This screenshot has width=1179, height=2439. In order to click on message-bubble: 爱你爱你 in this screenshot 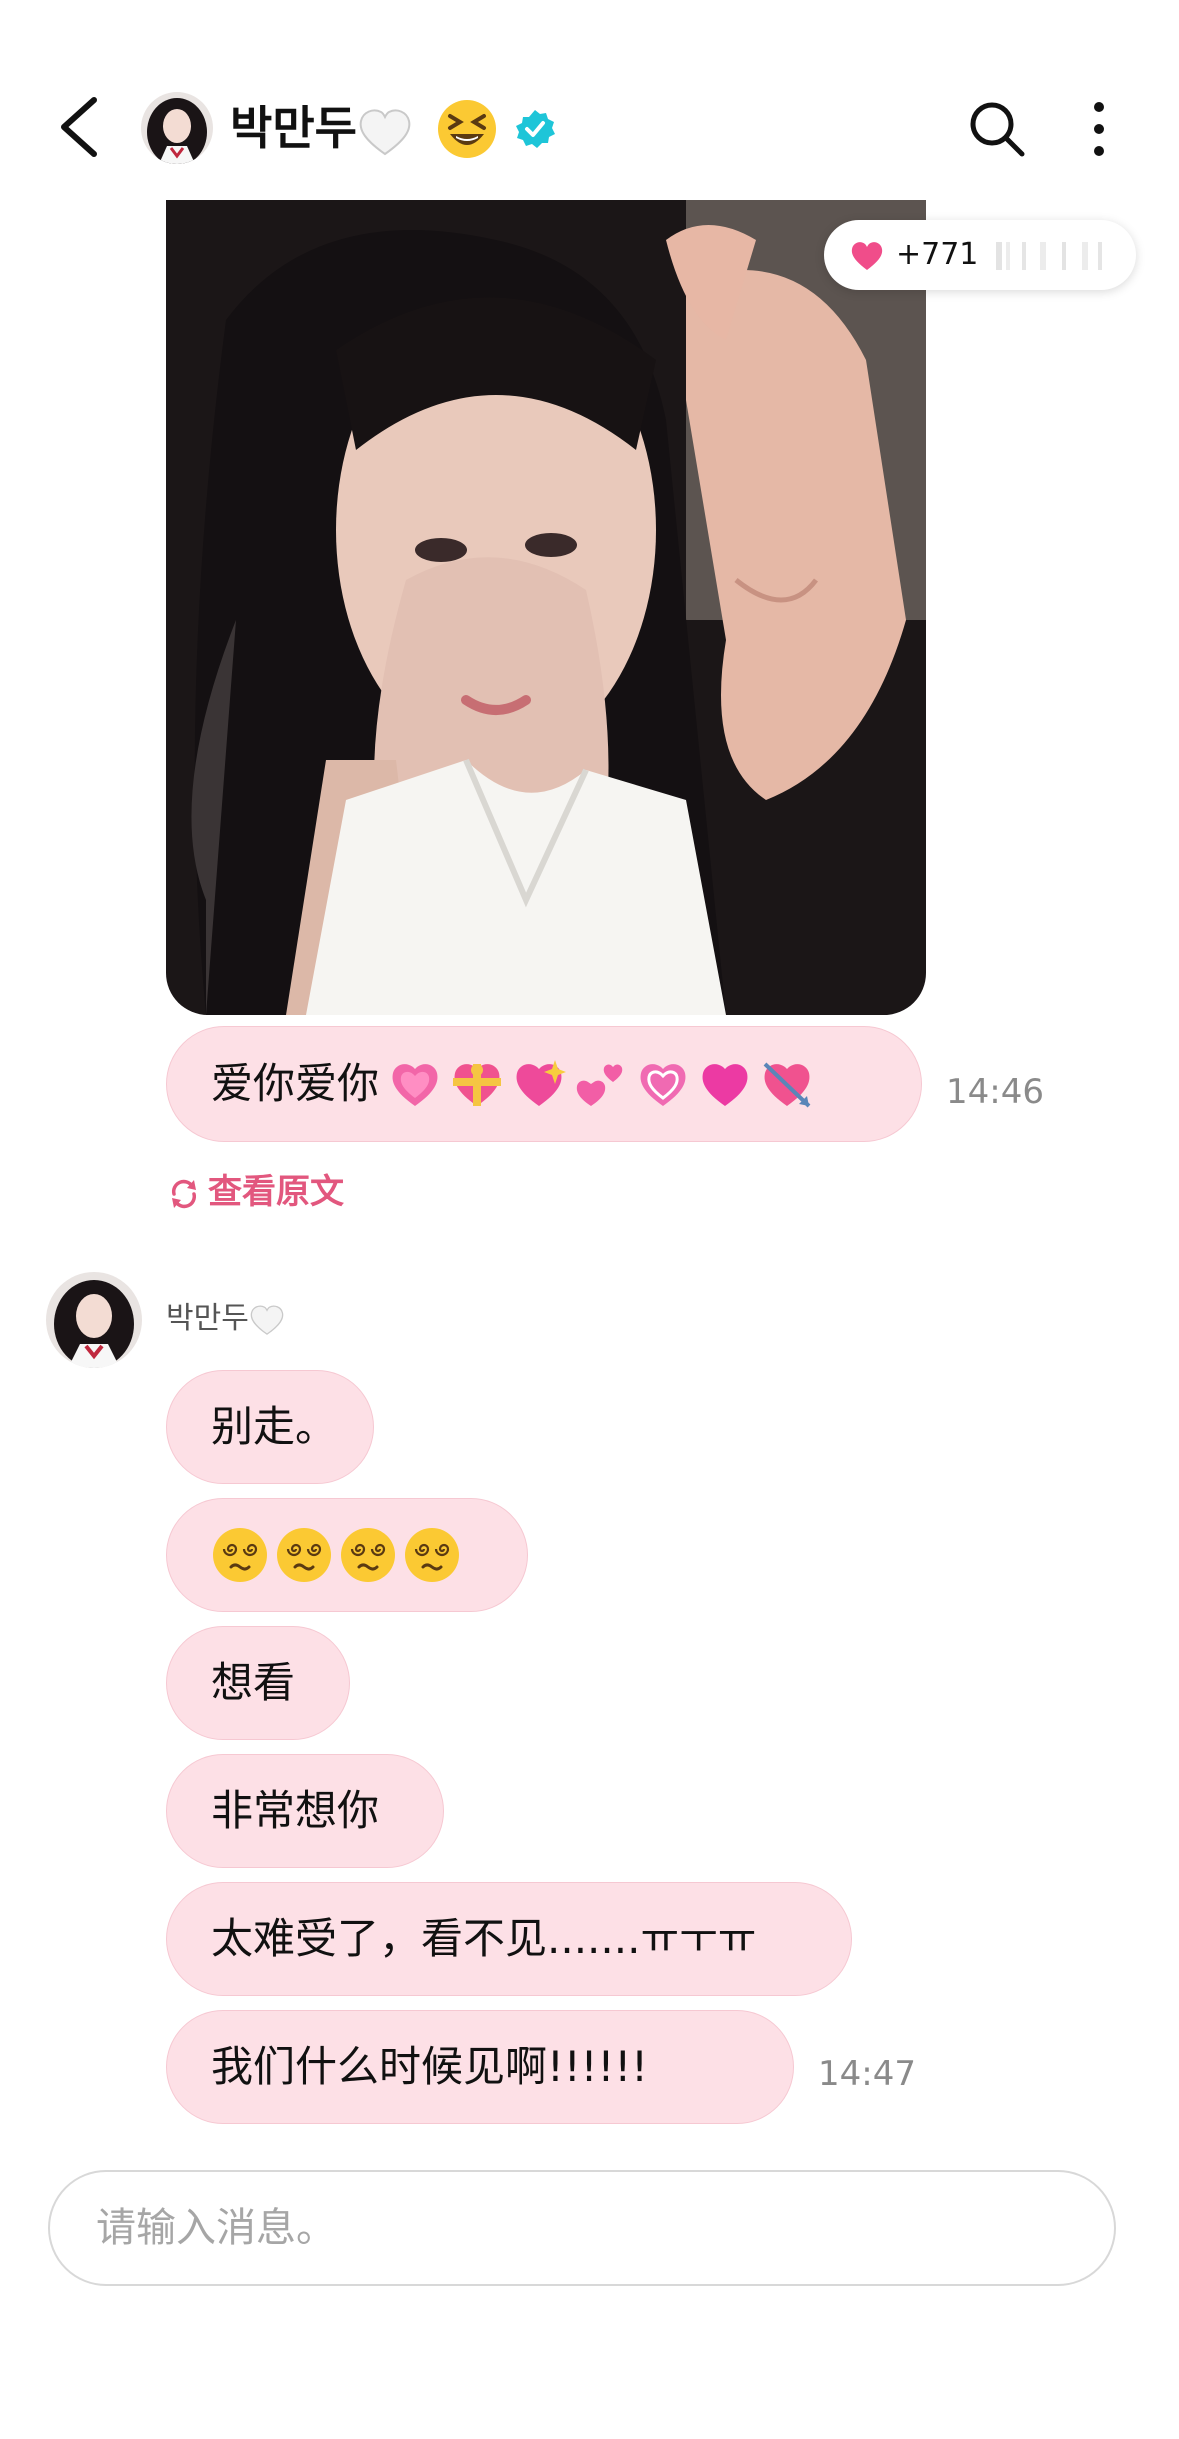, I will do `click(544, 1084)`.